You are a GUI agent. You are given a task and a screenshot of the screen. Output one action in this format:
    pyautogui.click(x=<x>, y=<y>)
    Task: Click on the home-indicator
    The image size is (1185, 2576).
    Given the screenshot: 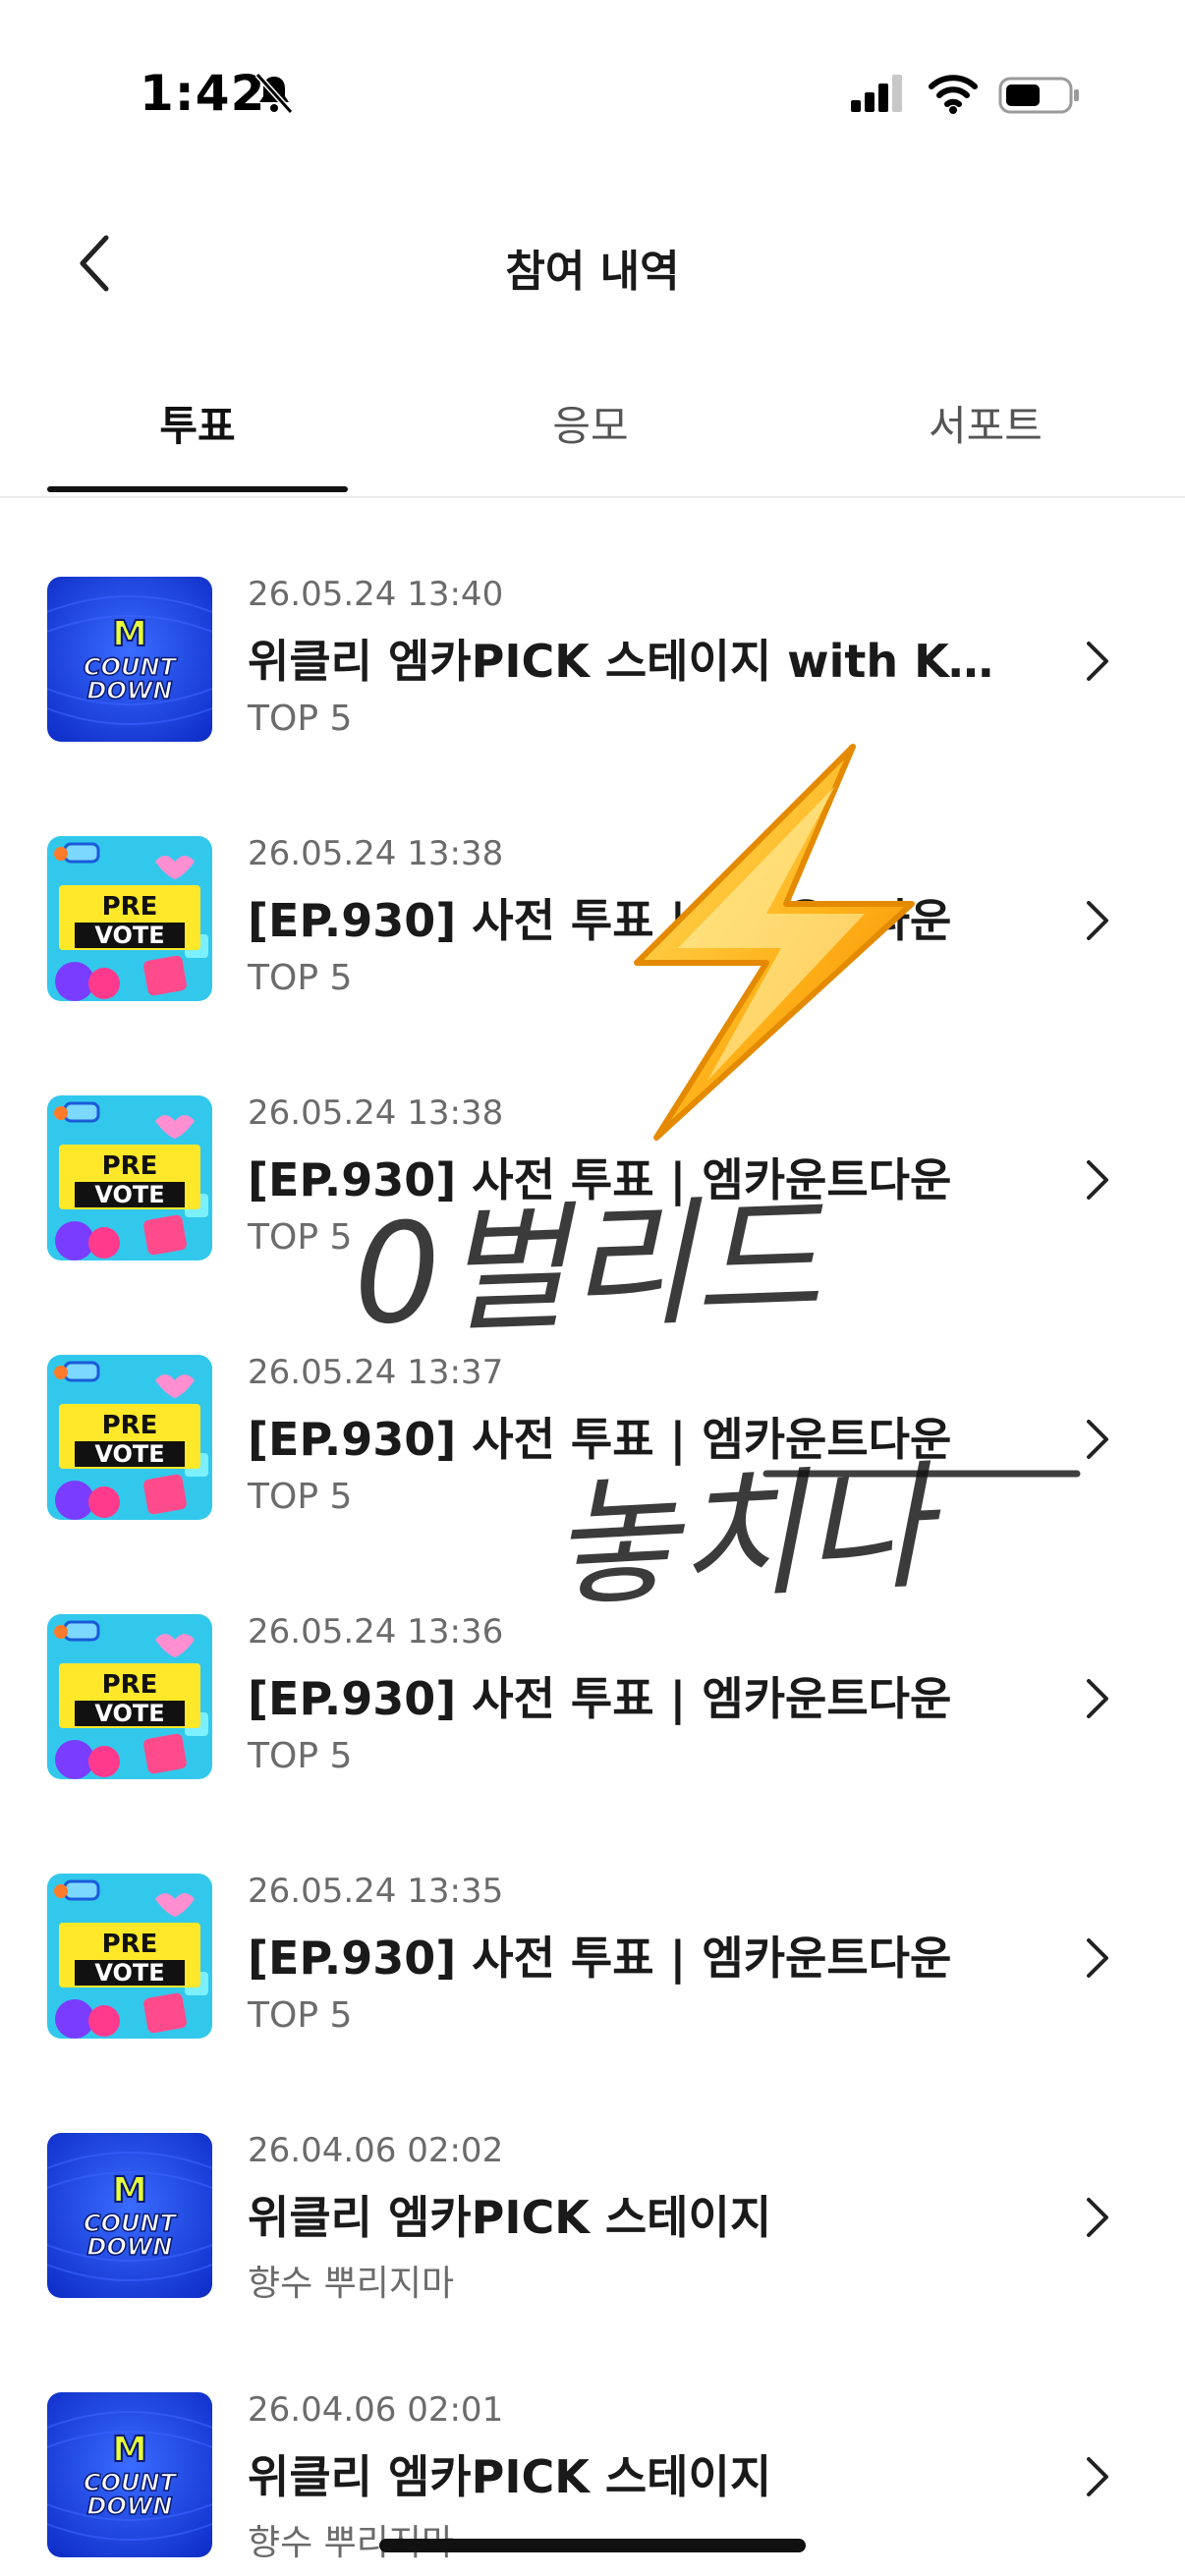 What is the action you would take?
    pyautogui.click(x=592, y=2545)
    